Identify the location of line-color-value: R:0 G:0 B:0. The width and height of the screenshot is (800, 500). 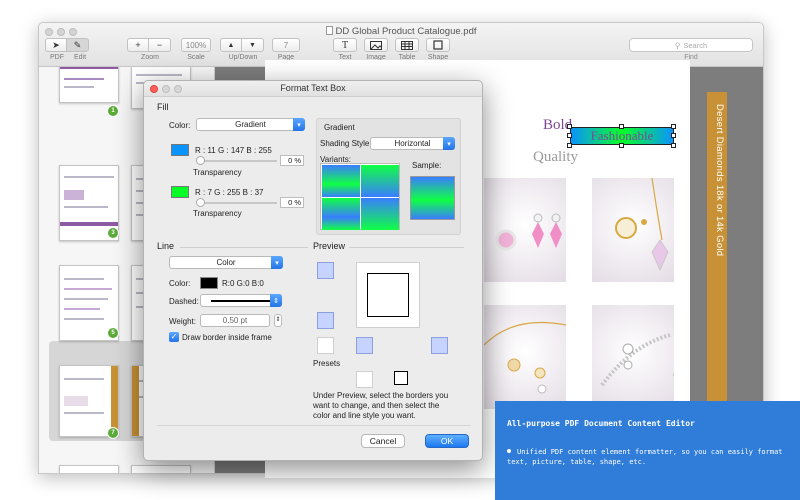
(243, 283).